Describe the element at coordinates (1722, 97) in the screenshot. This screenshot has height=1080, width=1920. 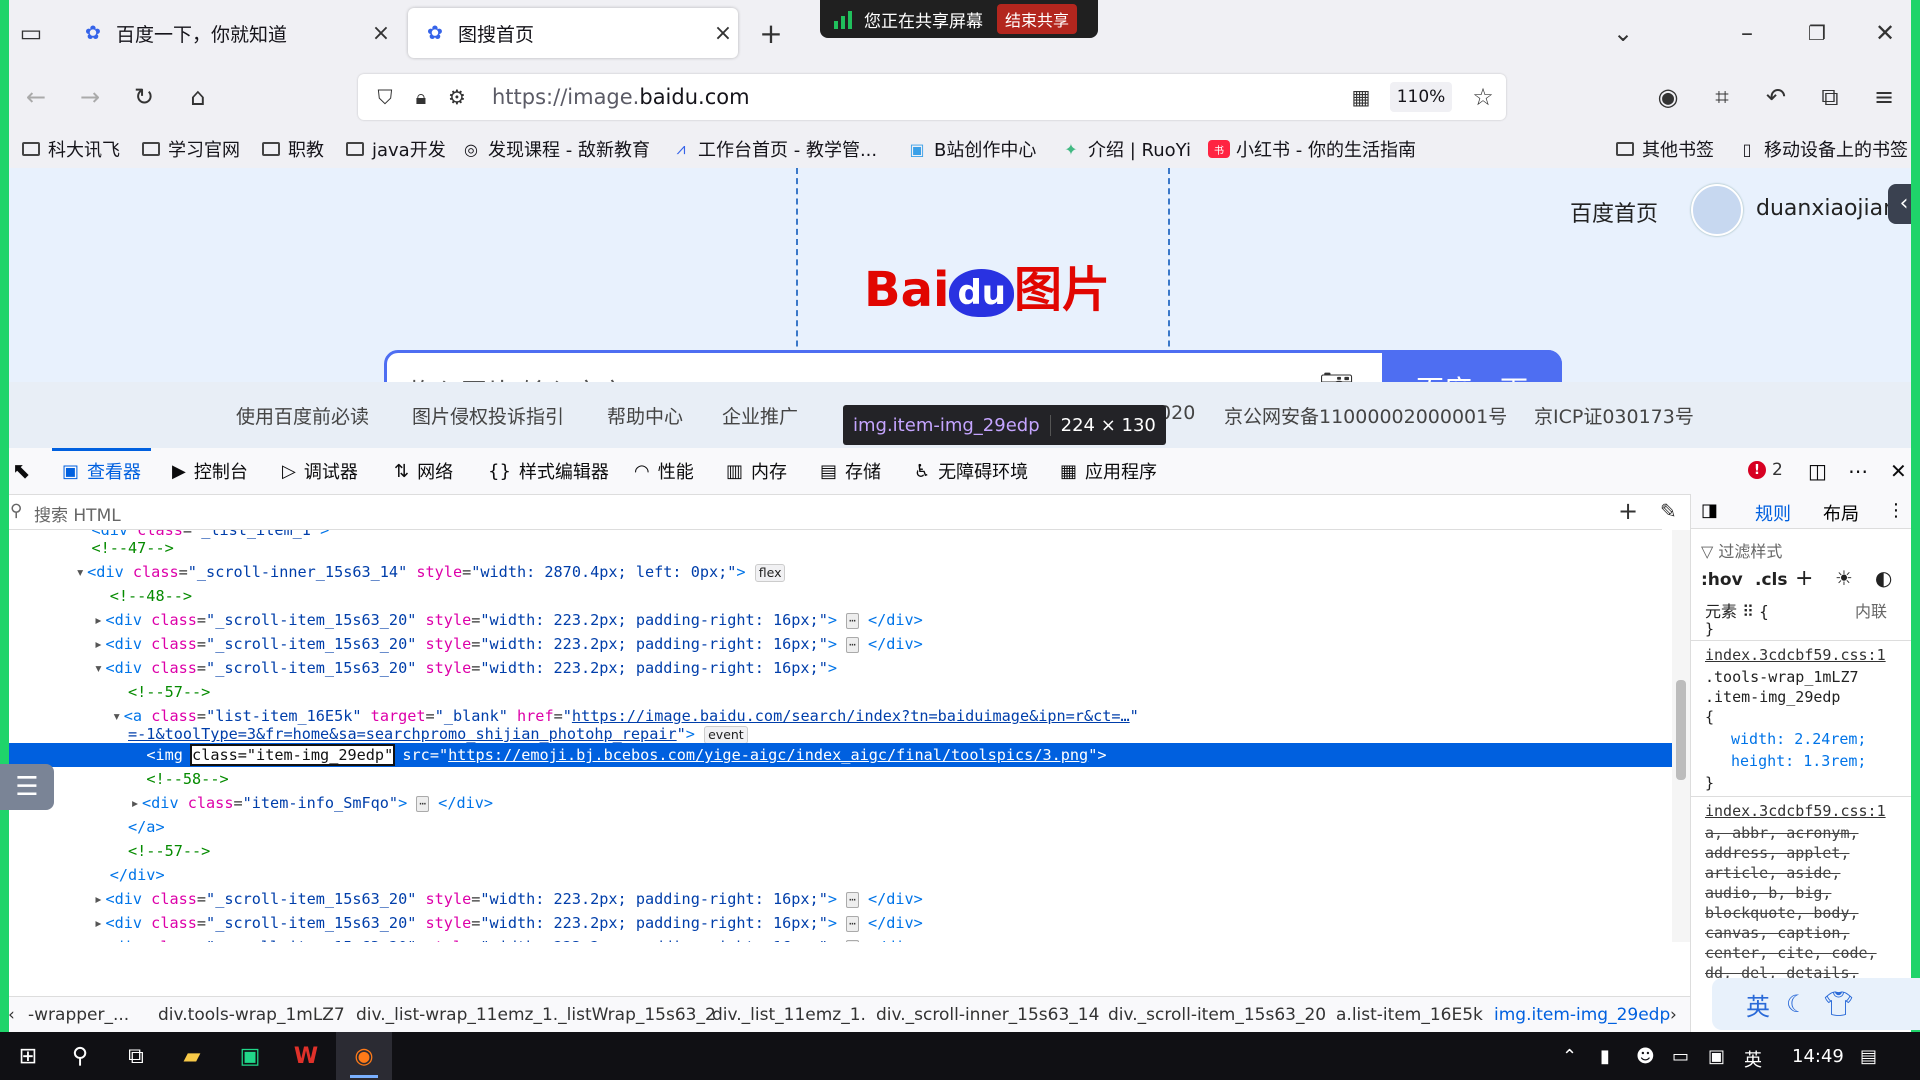
I see `screenshot-crop-icon: ⌗` at that location.